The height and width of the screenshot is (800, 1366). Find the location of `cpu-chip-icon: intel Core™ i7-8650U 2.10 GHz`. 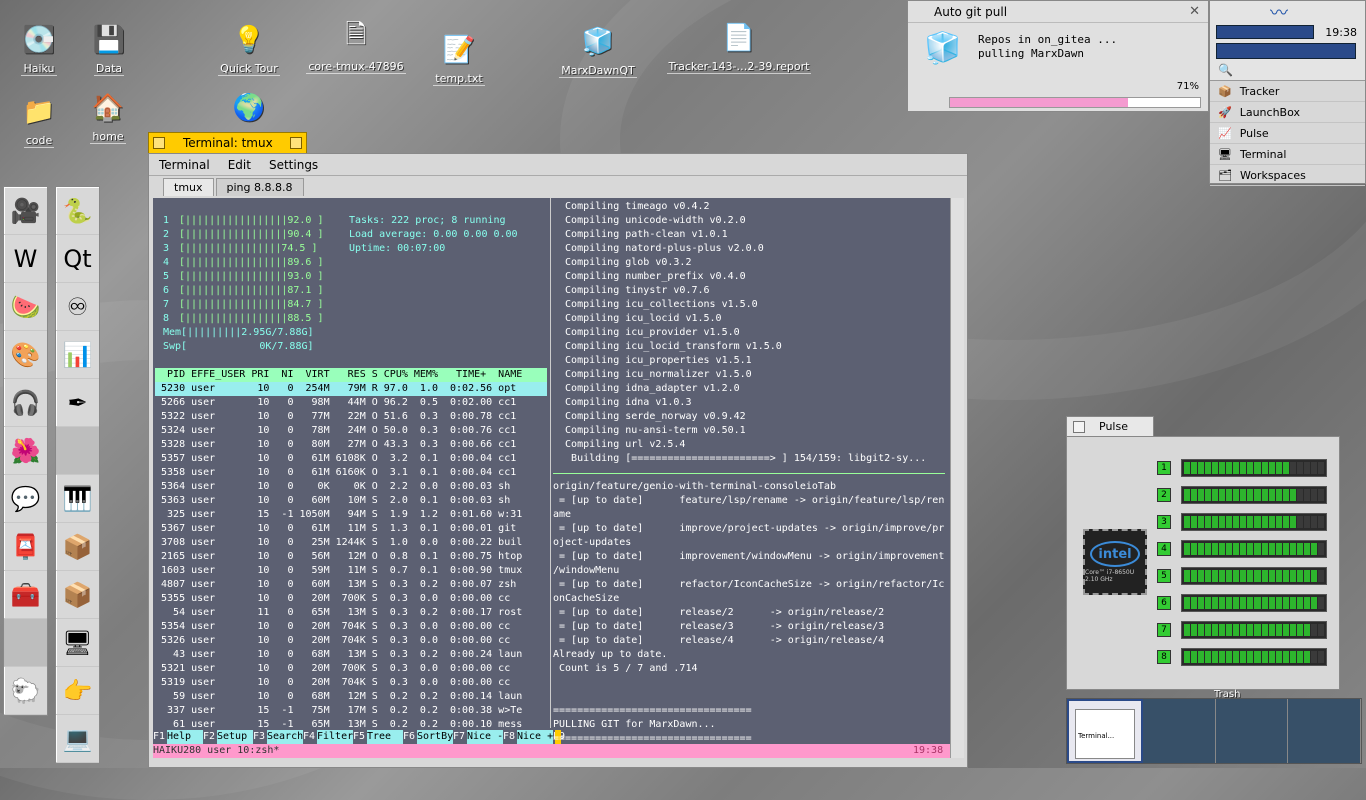

cpu-chip-icon: intel Core™ i7-8650U 2.10 GHz is located at coordinates (1115, 562).